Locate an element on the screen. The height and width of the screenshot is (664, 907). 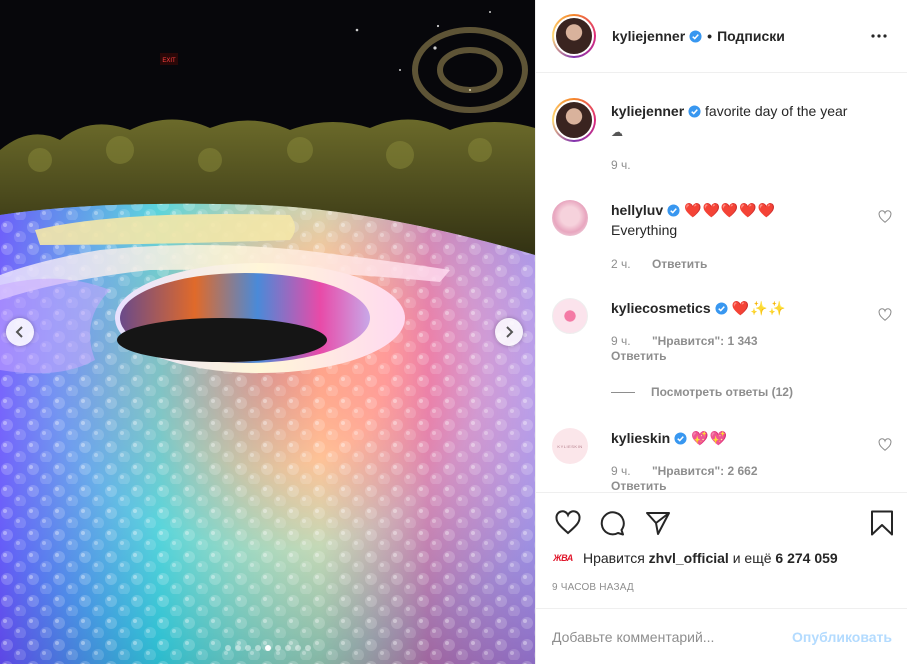
carousel-prev-button is located at coordinates (20, 332).